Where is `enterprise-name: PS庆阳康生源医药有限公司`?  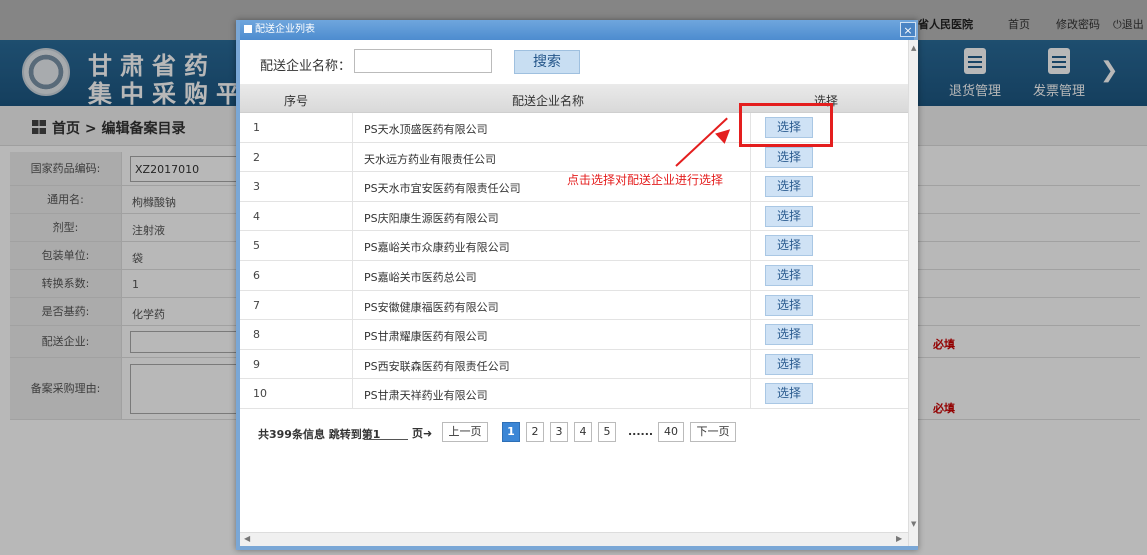 enterprise-name: PS庆阳康生源医药有限公司 is located at coordinates (431, 218).